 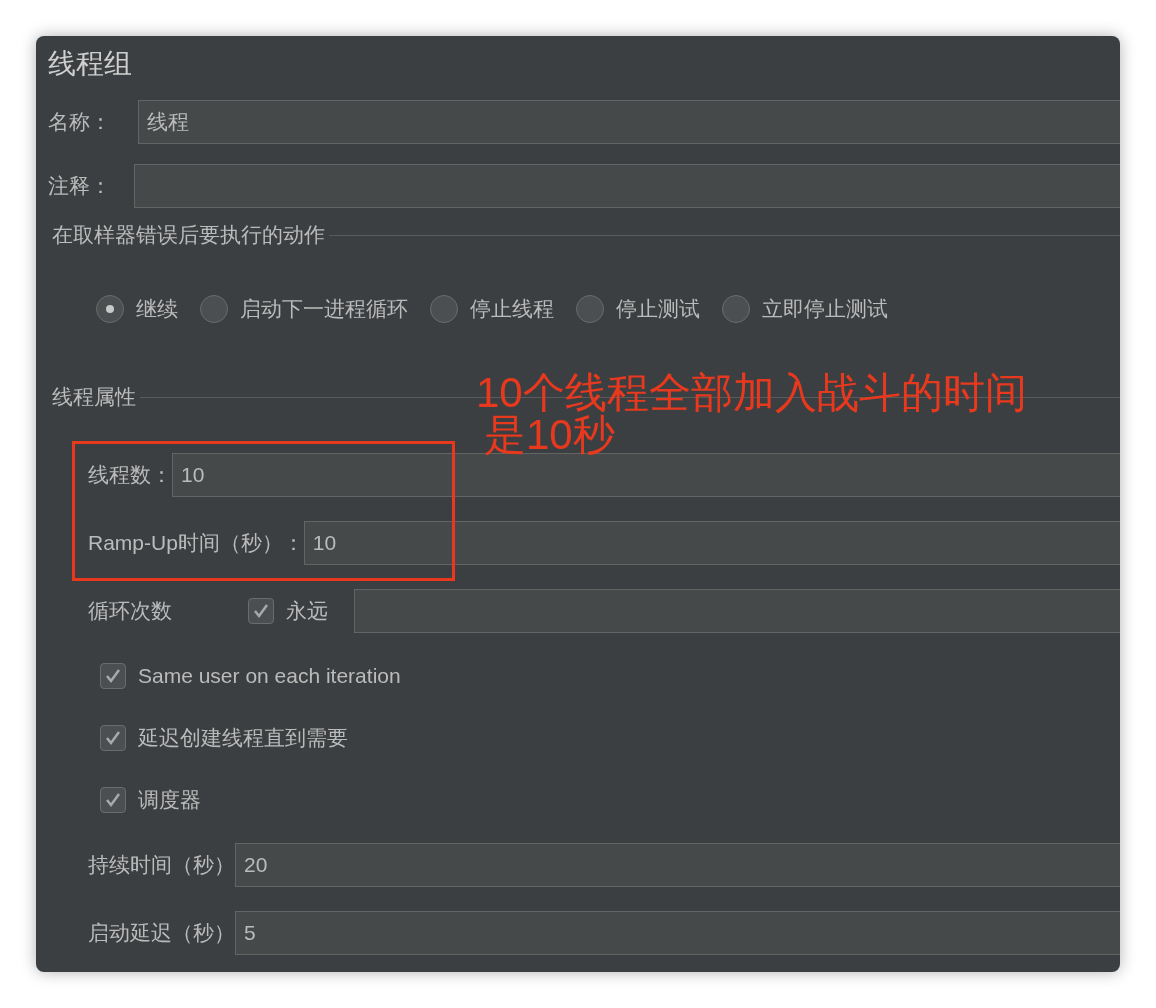 What do you see at coordinates (130, 475) in the screenshot?
I see `field-label: 线程数：` at bounding box center [130, 475].